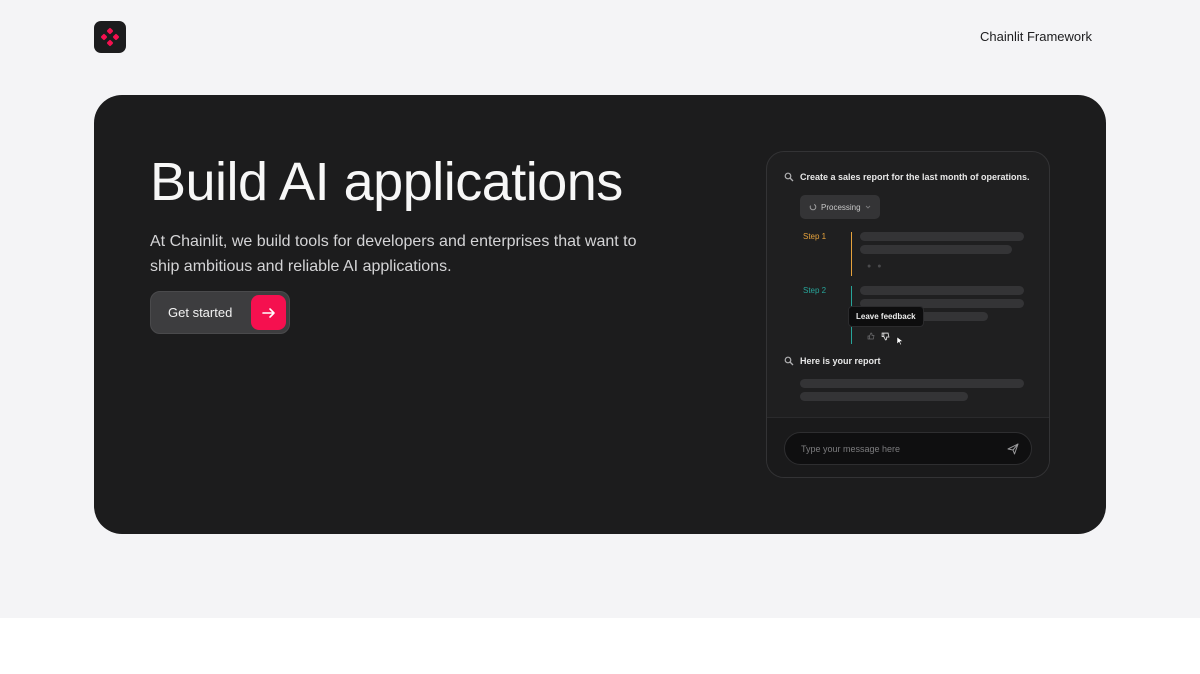  I want to click on message-input-container, so click(908, 448).